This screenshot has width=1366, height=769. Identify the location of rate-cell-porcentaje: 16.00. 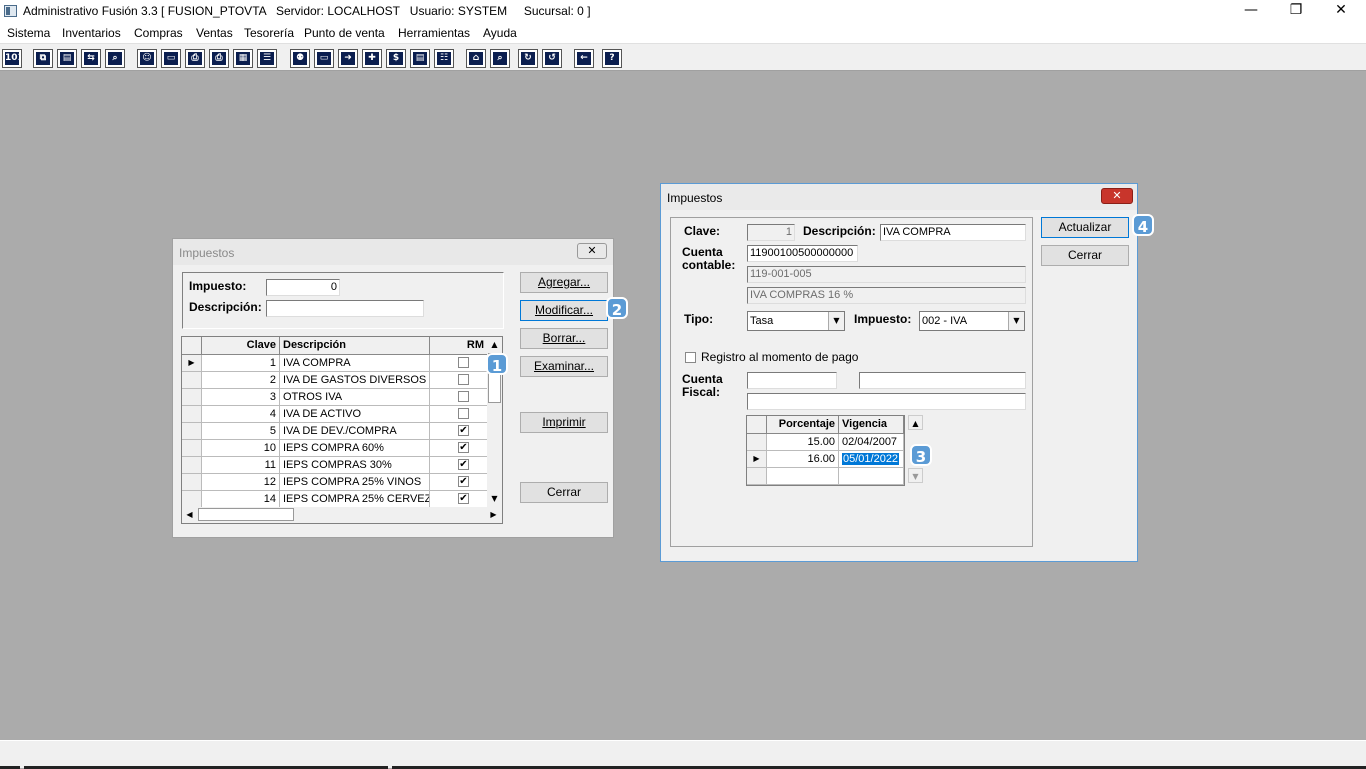
(803, 459).